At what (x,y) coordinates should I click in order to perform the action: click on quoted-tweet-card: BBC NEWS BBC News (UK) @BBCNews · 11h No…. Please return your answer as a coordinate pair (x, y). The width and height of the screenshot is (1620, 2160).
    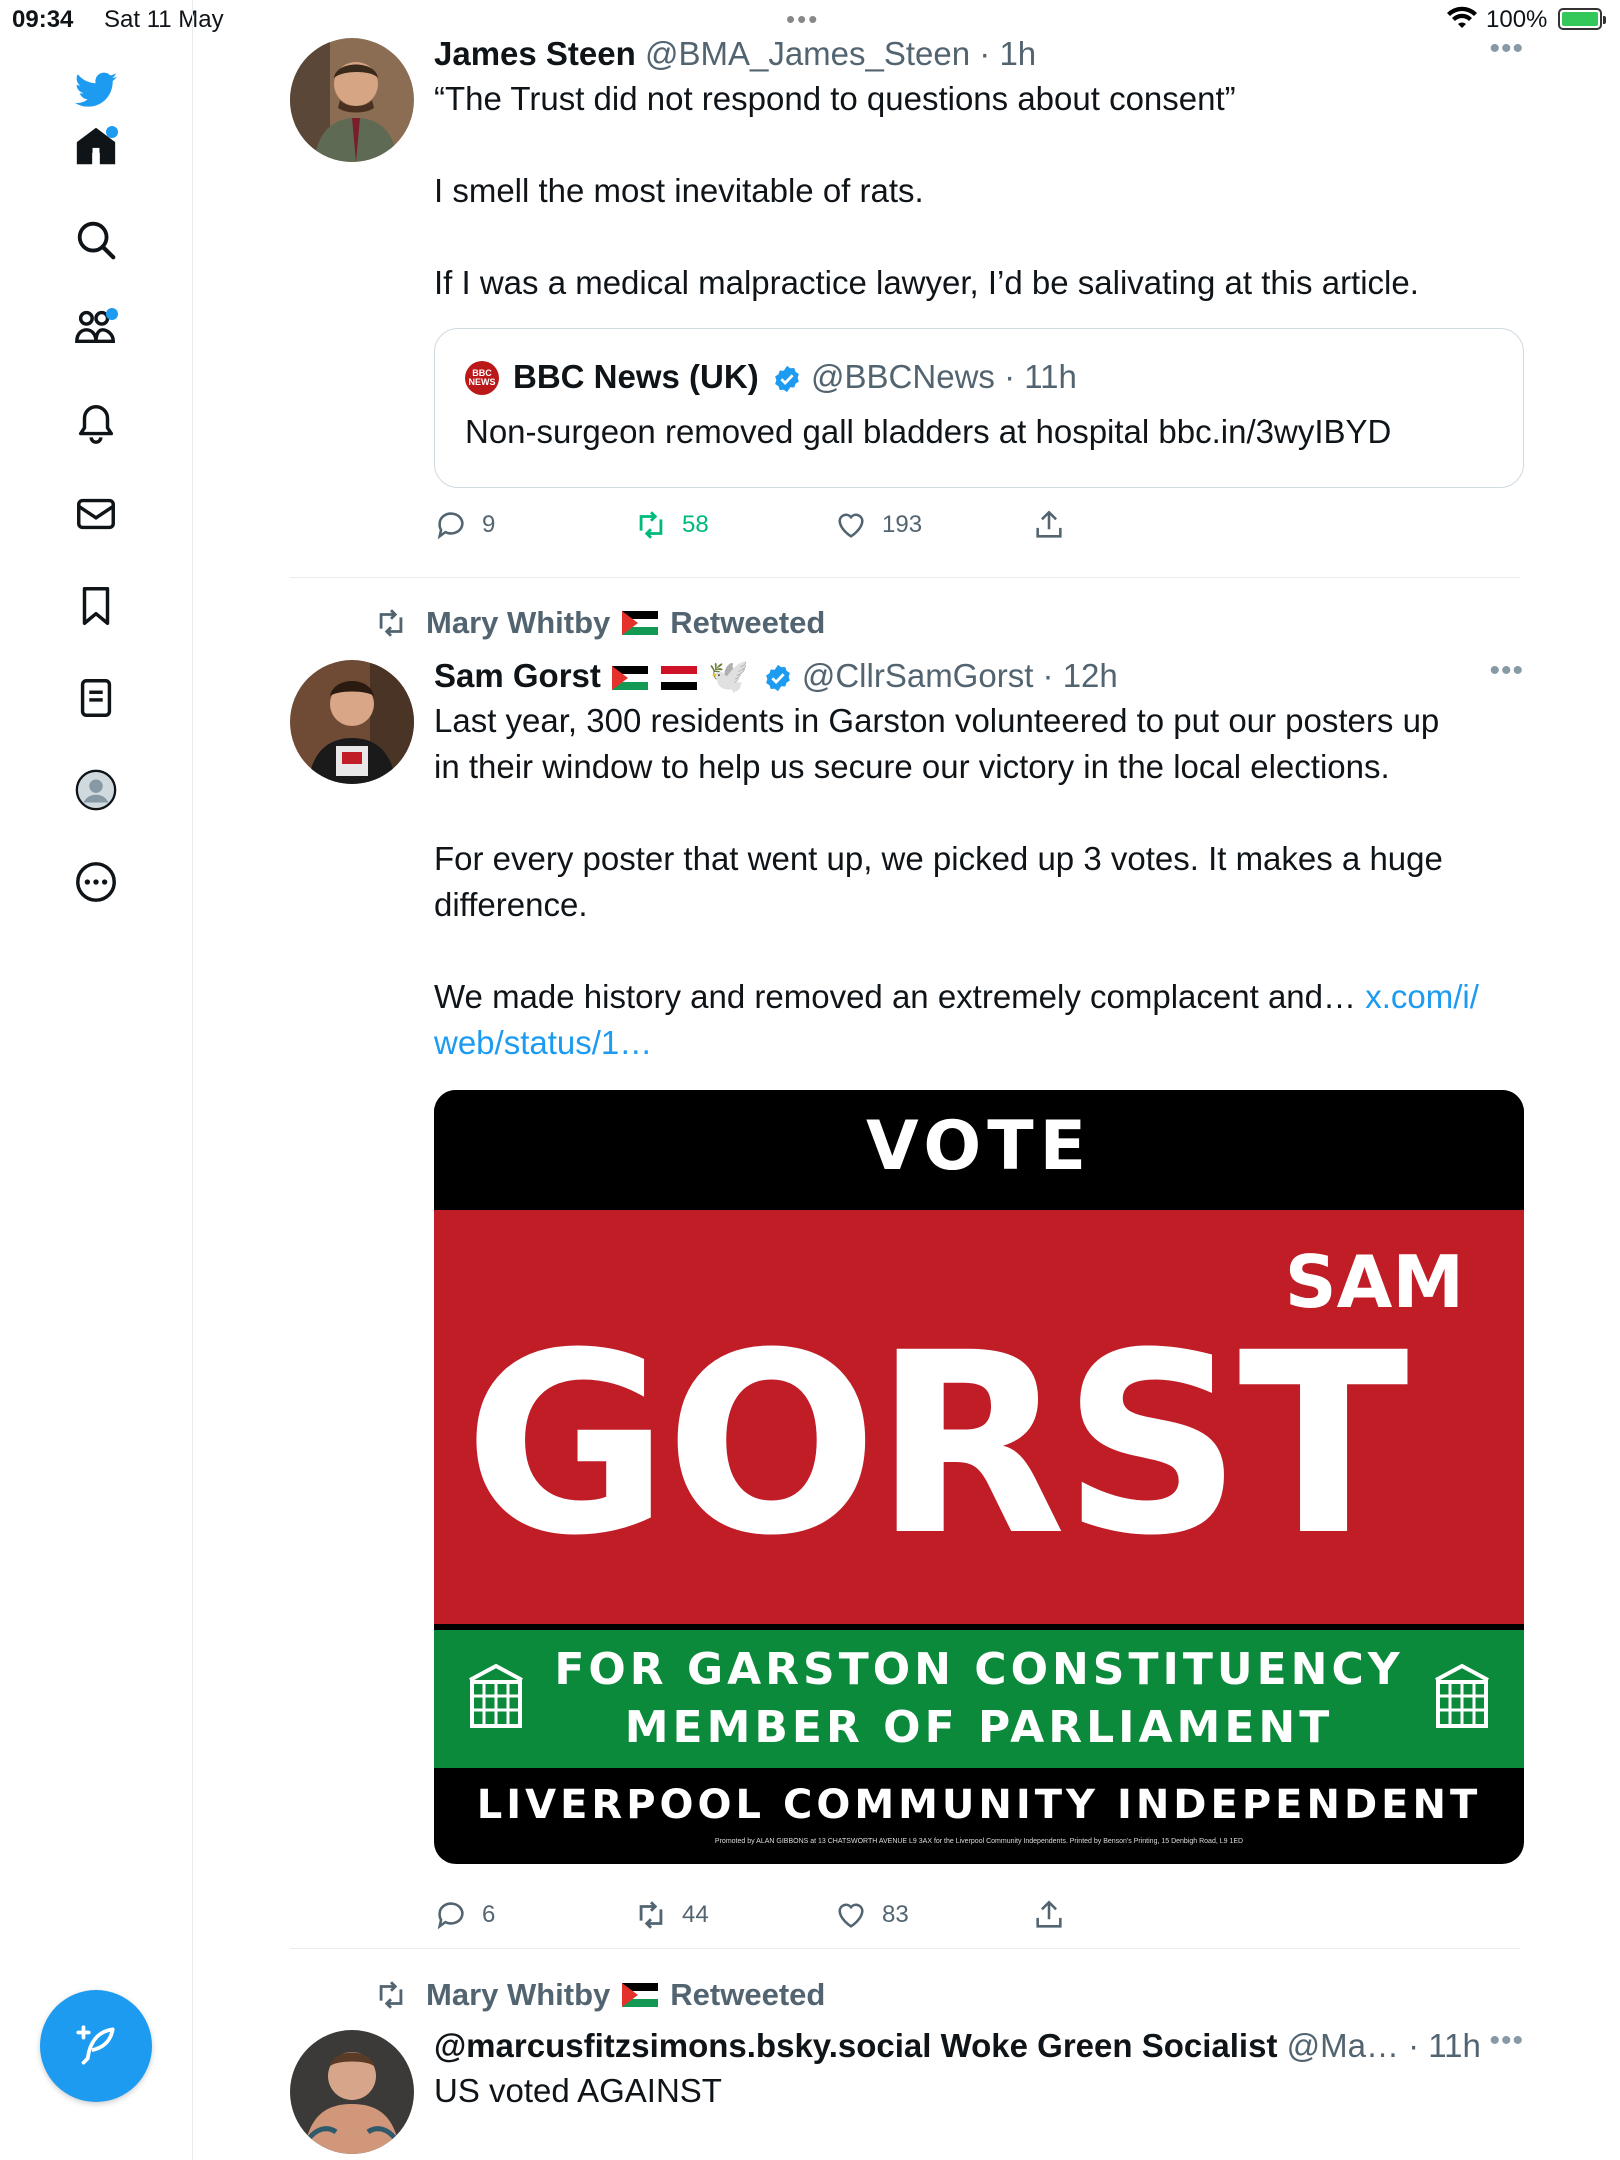
    Looking at the image, I should click on (979, 408).